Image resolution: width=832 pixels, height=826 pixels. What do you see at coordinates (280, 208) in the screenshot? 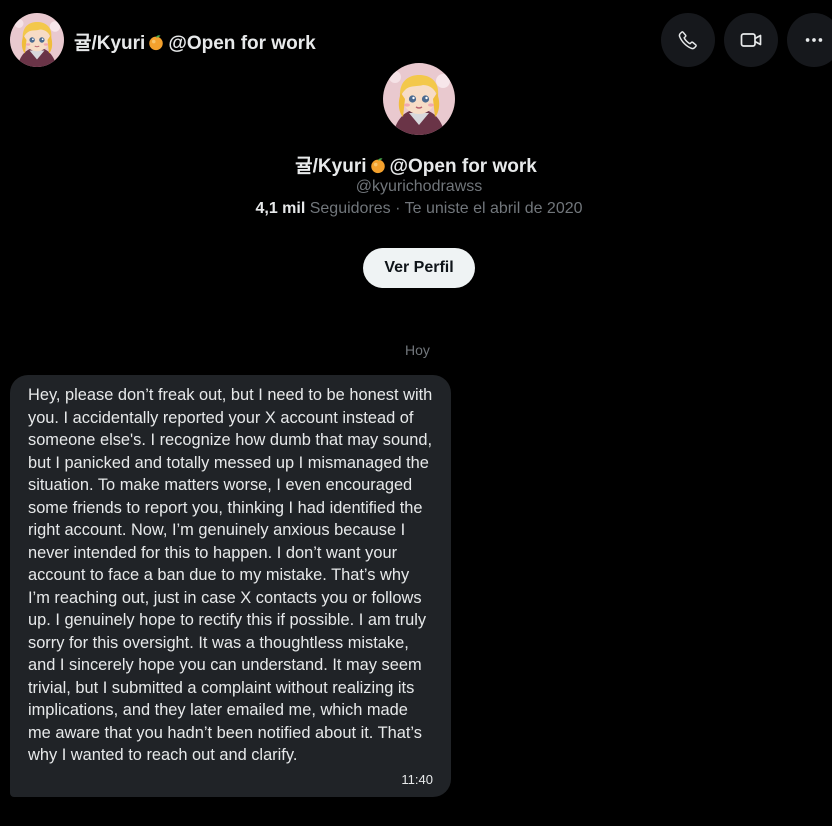
I see `followers-count: 4,1 mil` at bounding box center [280, 208].